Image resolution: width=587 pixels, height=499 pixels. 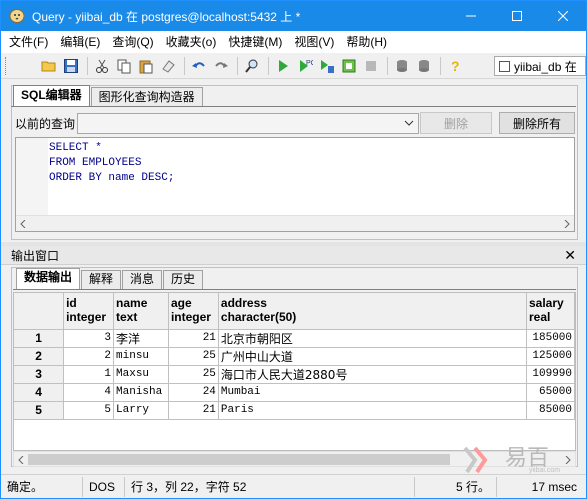 What do you see at coordinates (132, 42) in the screenshot?
I see `menu-query: 查询(Q)` at bounding box center [132, 42].